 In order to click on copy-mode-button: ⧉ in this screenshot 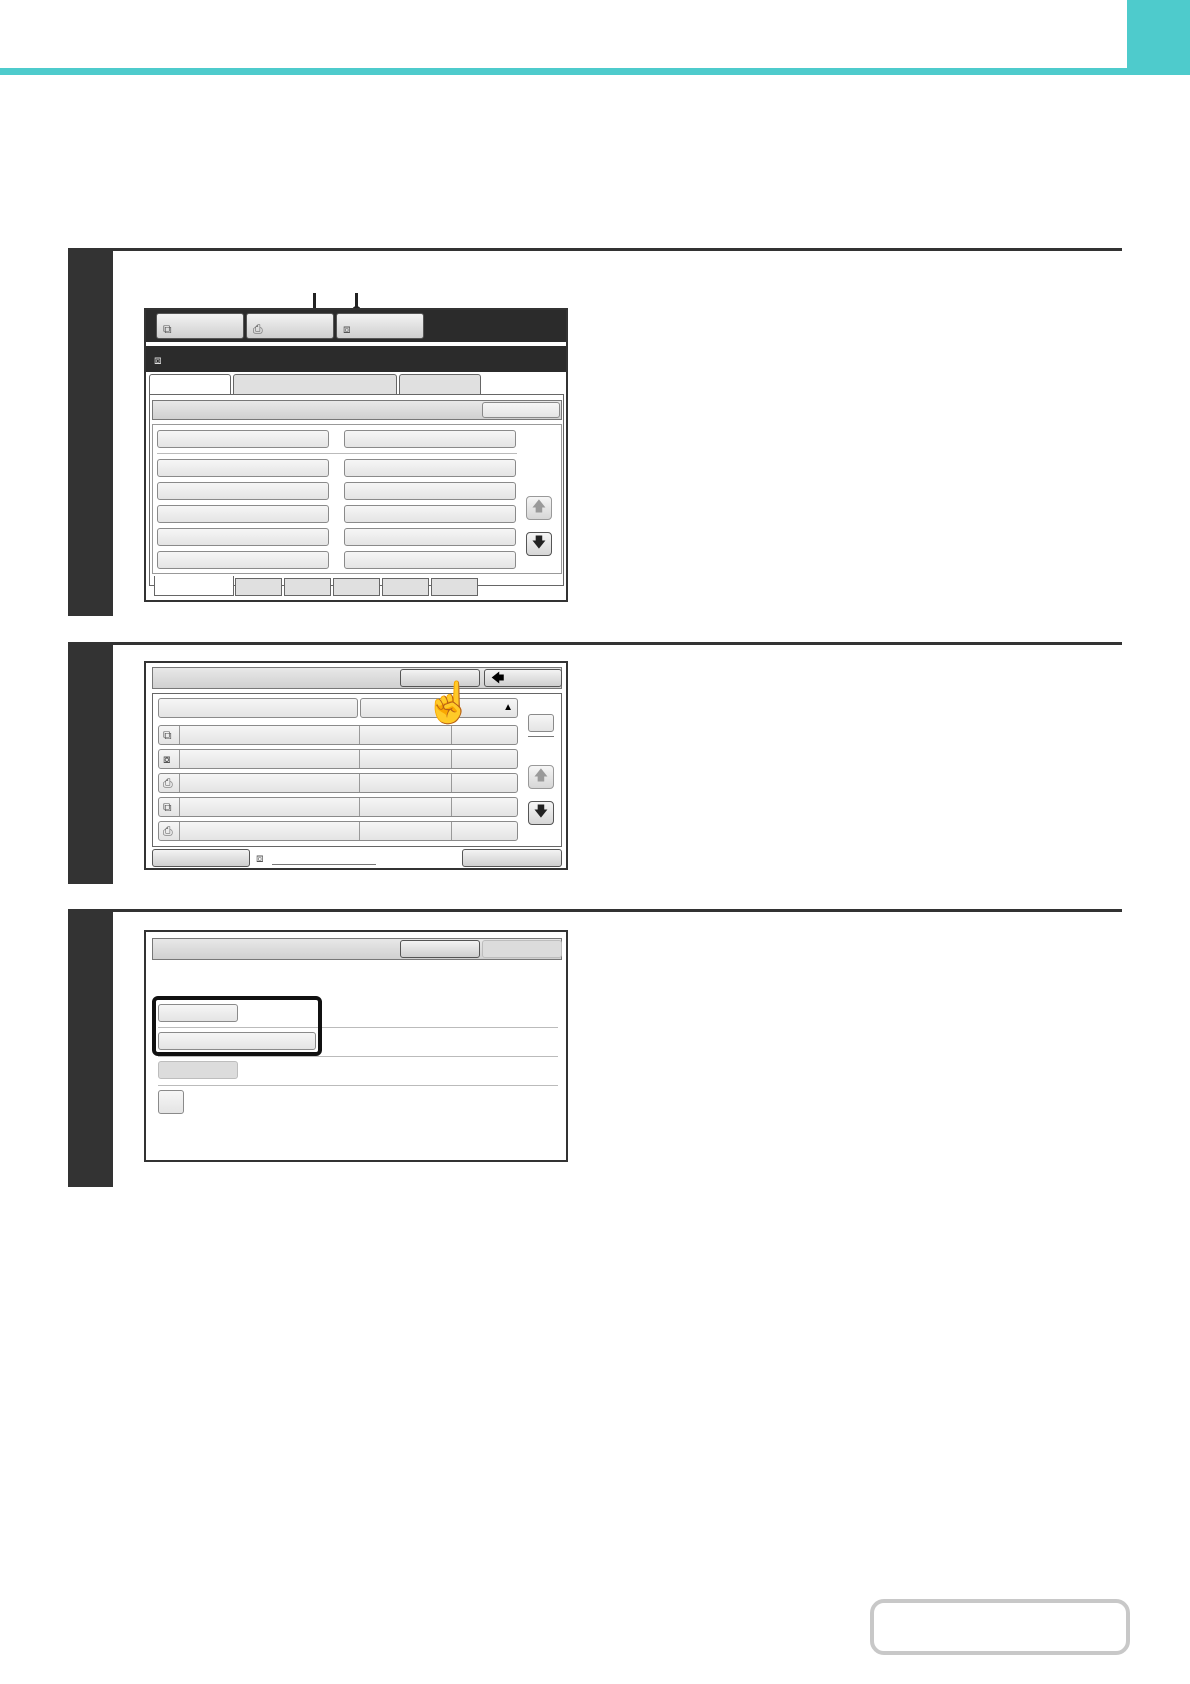, I will do `click(200, 326)`.